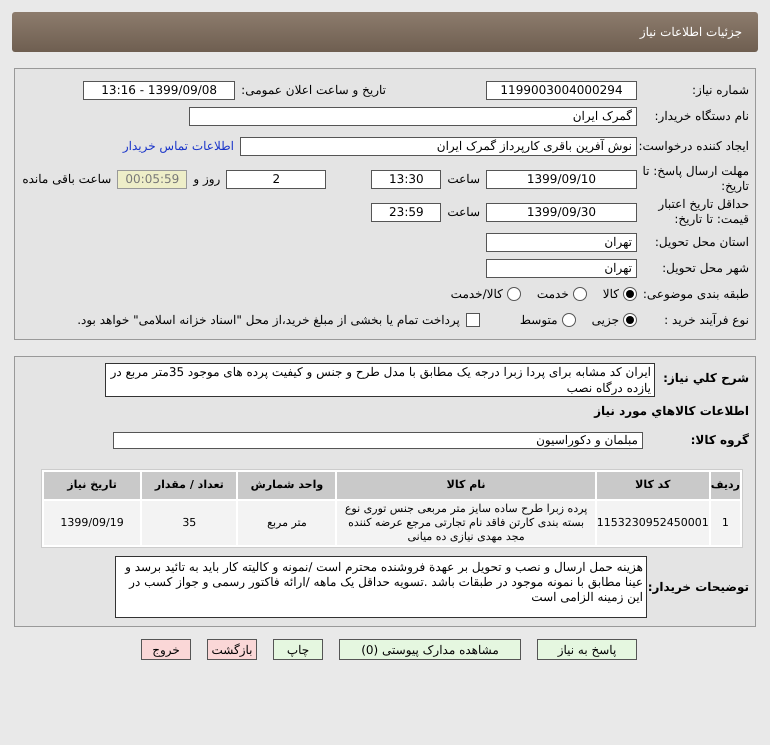  I want to click on field-label: نوع فرآیند خرید :, so click(706, 320).